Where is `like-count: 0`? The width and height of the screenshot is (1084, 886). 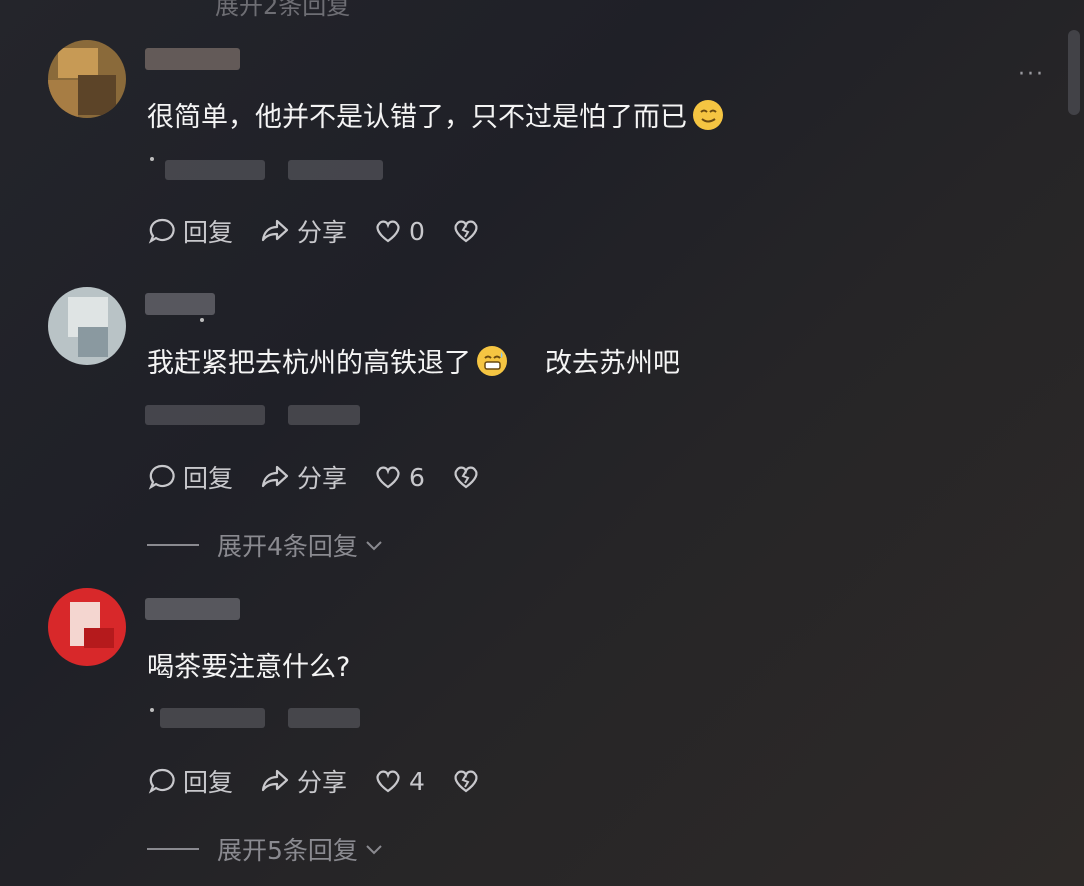 like-count: 0 is located at coordinates (417, 231).